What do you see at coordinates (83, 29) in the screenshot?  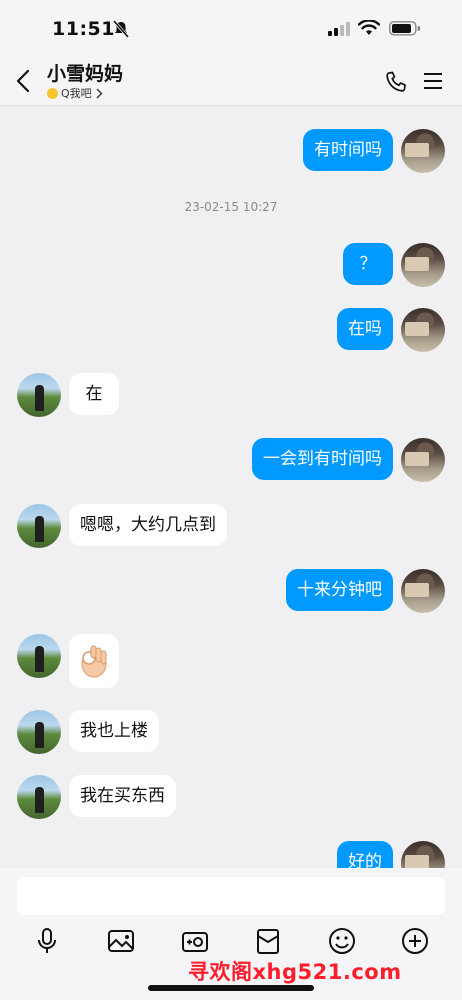 I see `status-time: 11:51` at bounding box center [83, 29].